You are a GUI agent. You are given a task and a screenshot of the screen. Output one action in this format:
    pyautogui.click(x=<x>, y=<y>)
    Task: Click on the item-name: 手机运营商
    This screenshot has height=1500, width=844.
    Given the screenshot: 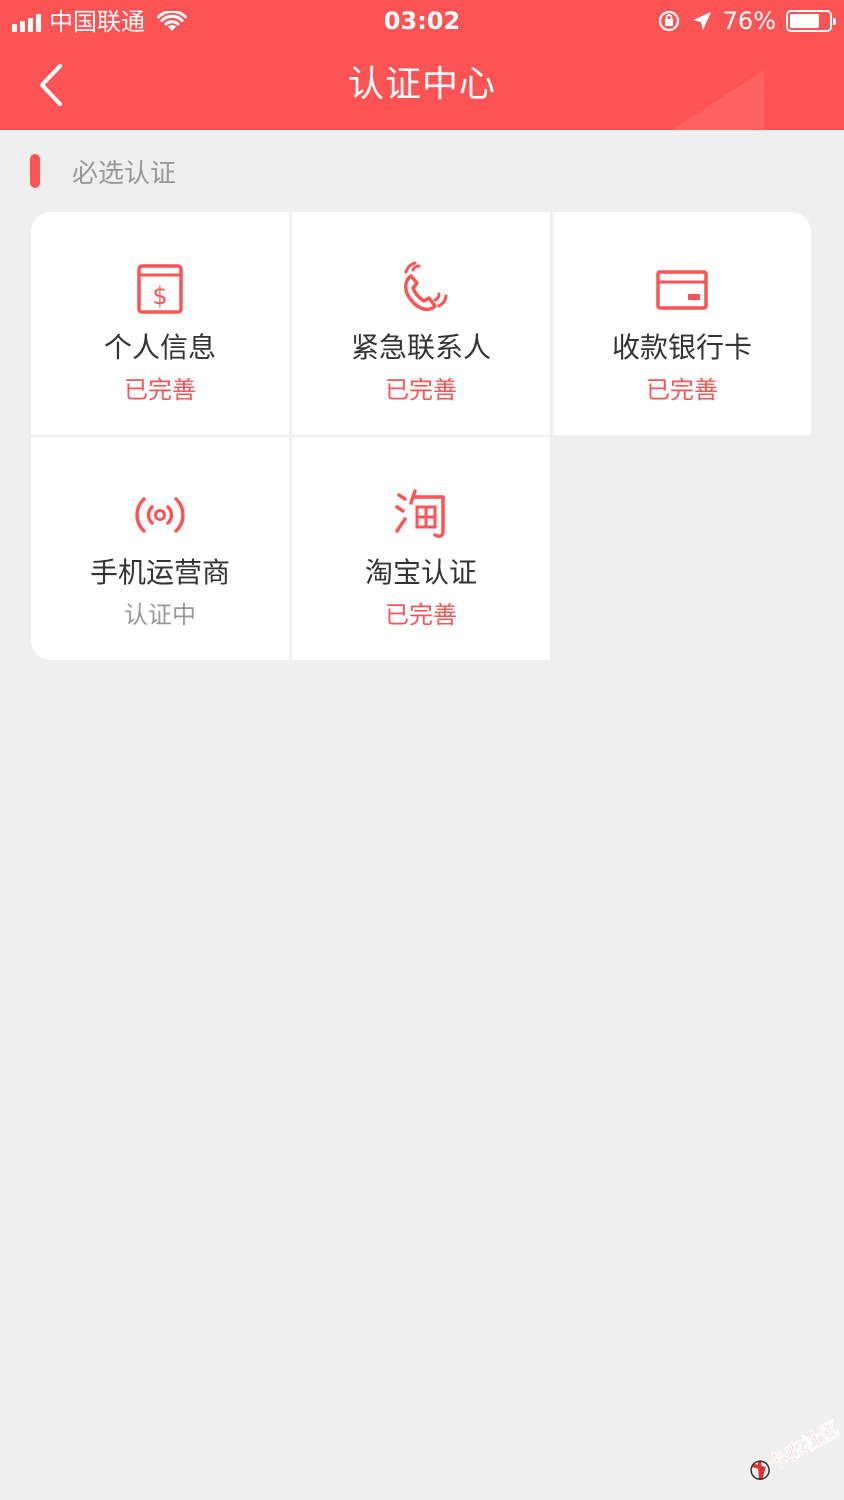 What is the action you would take?
    pyautogui.click(x=159, y=572)
    